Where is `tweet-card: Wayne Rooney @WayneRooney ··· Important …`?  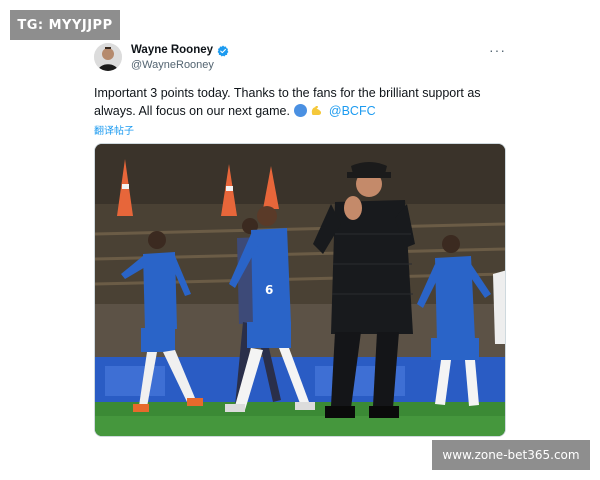
tweet-card: Wayne Rooney @WayneRooney ··· Important … is located at coordinates (301, 88).